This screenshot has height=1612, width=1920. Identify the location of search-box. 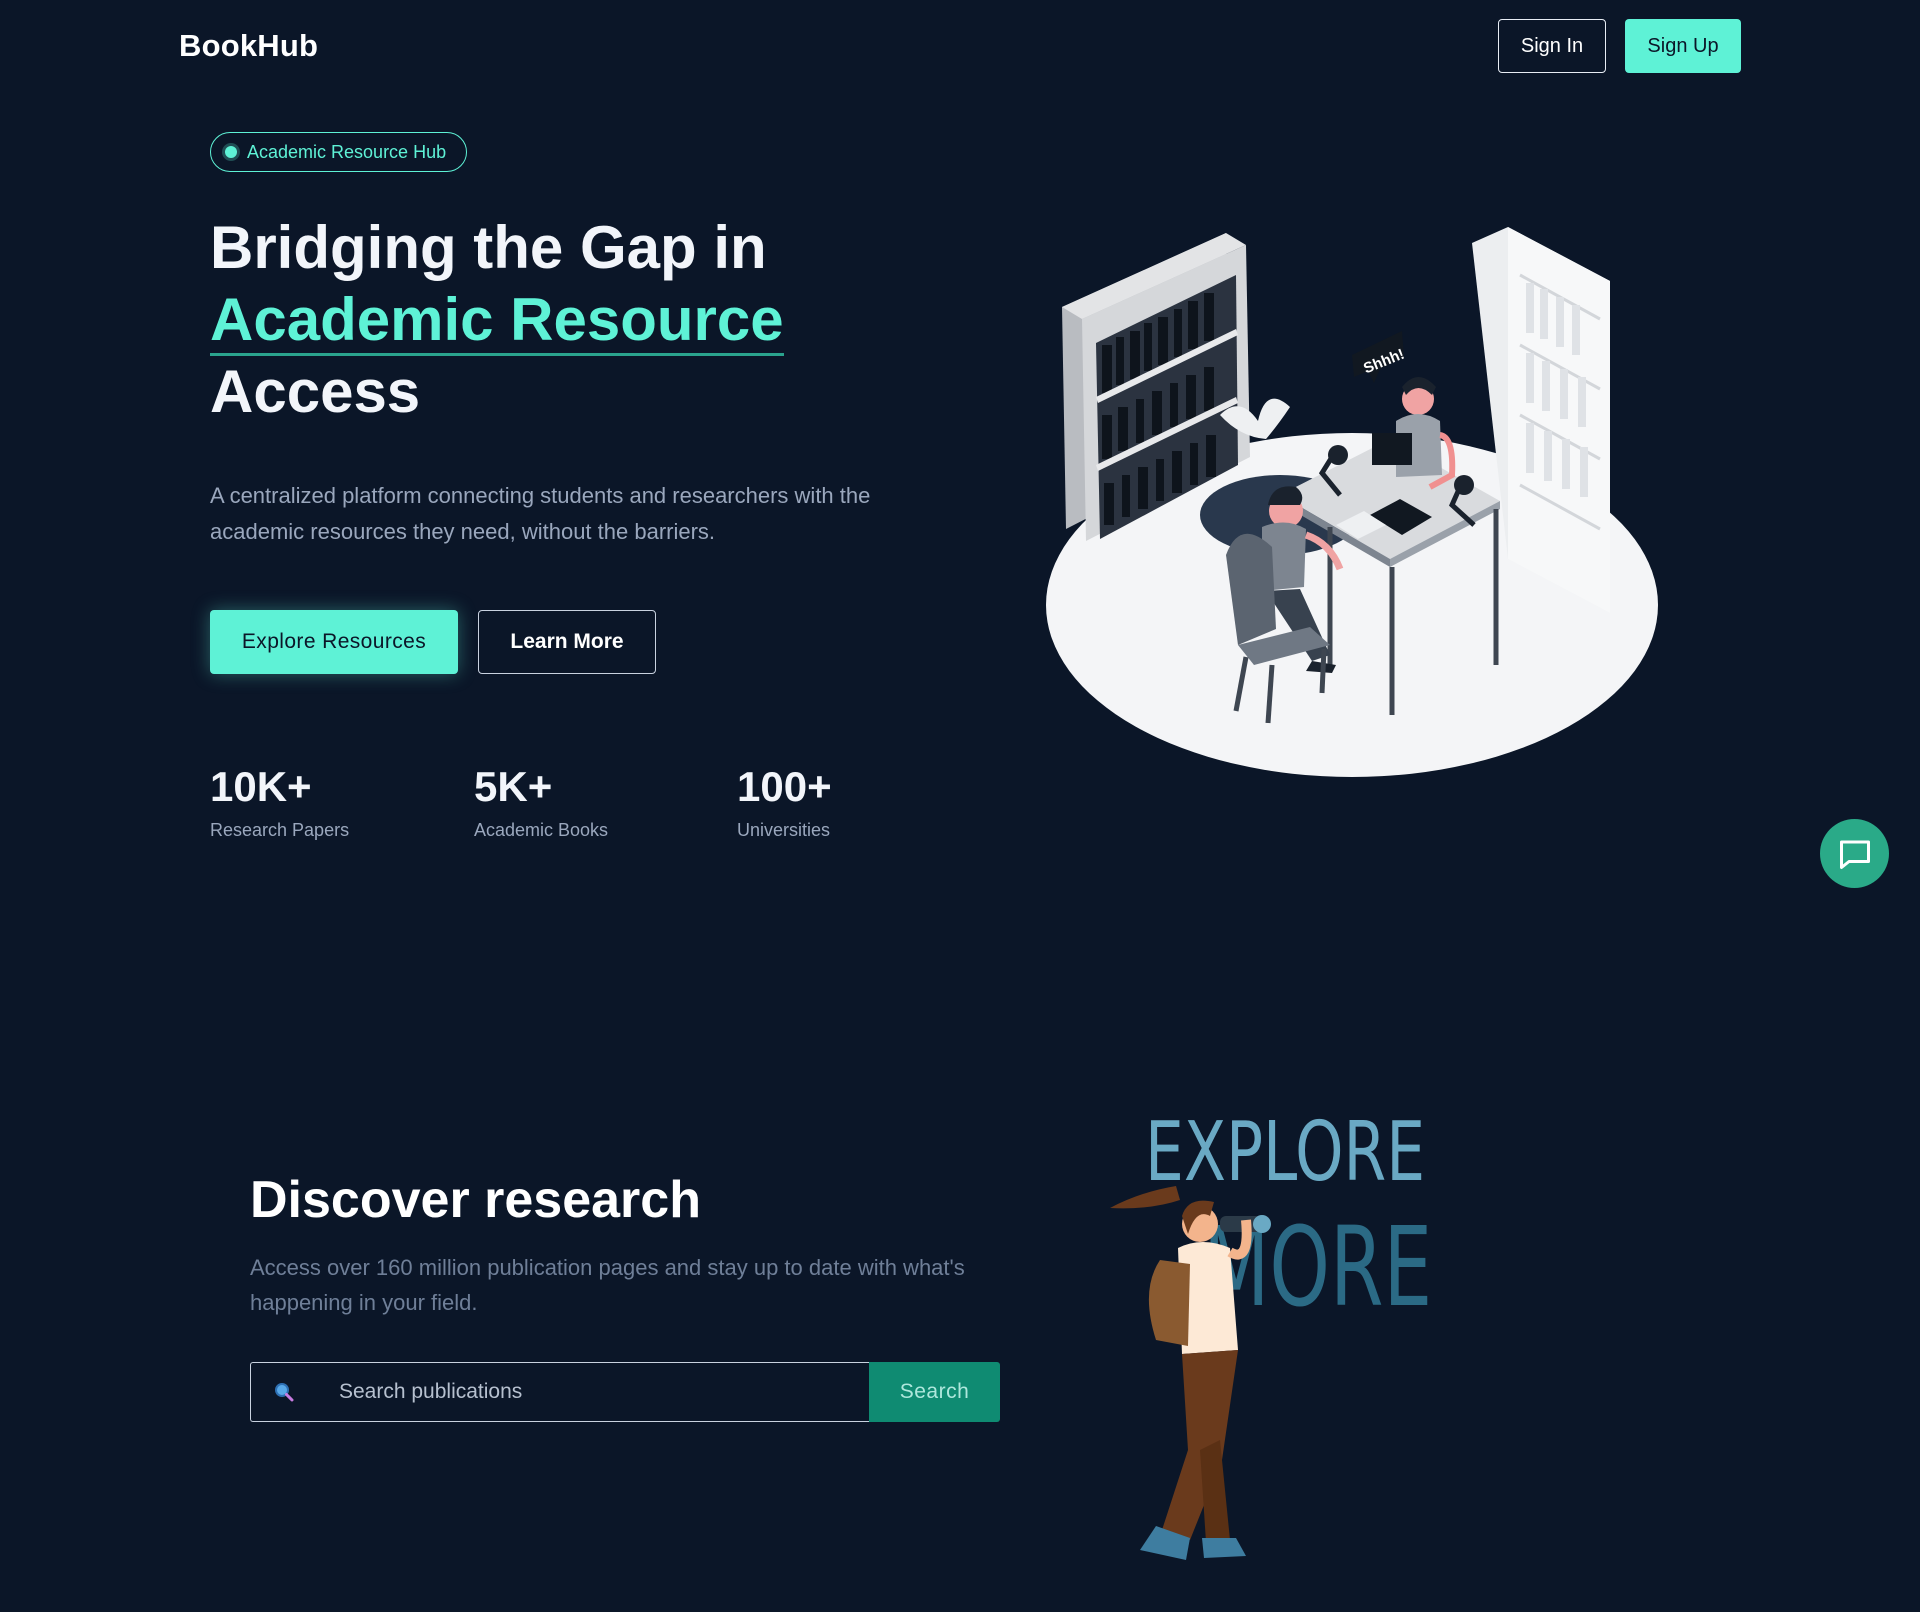
(559, 1392).